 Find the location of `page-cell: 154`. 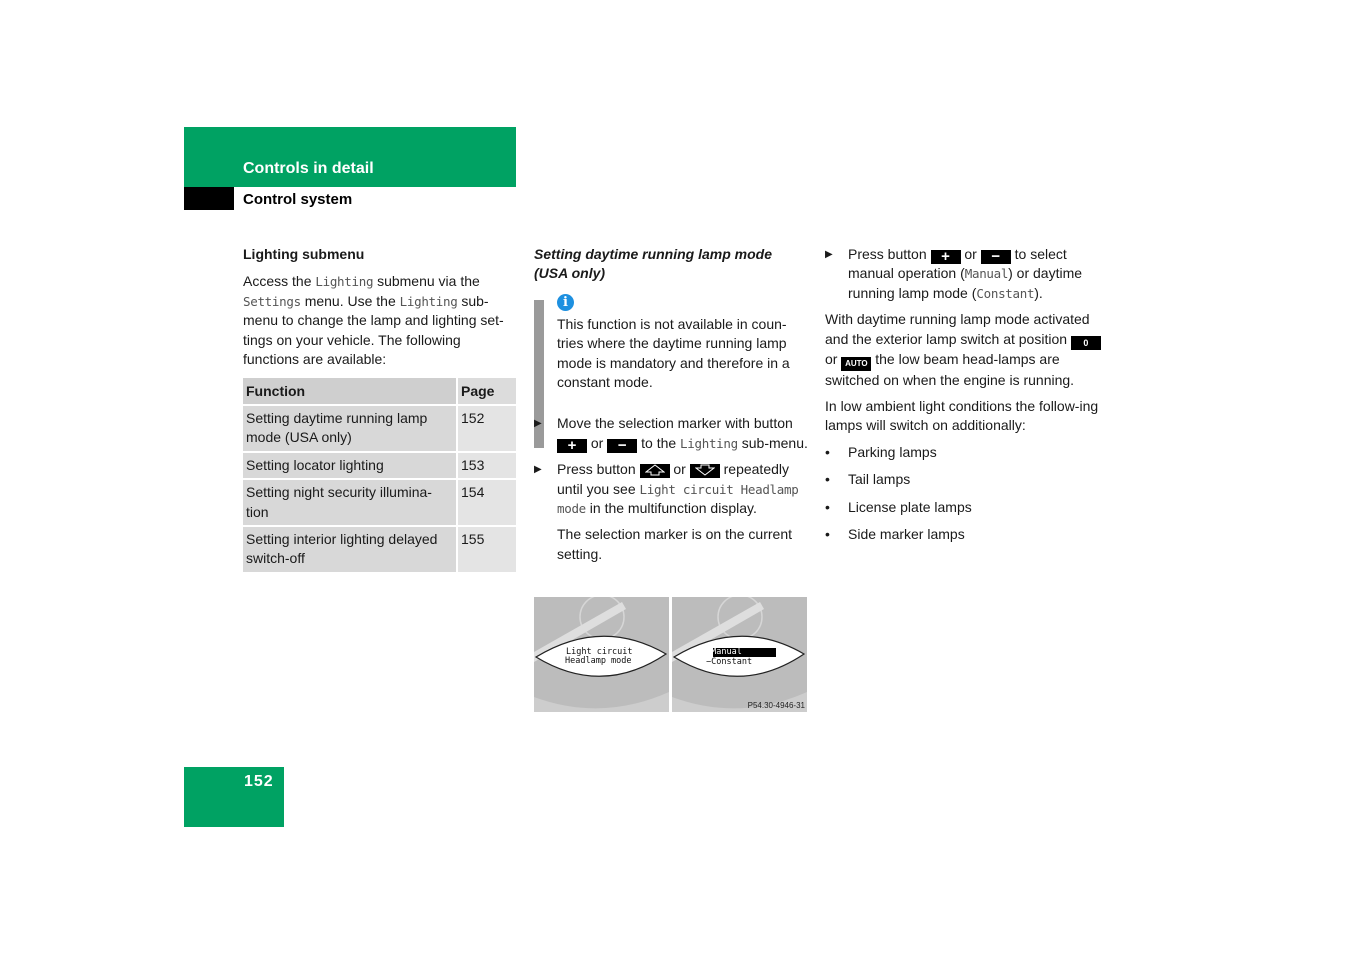

page-cell: 154 is located at coordinates (486, 504).